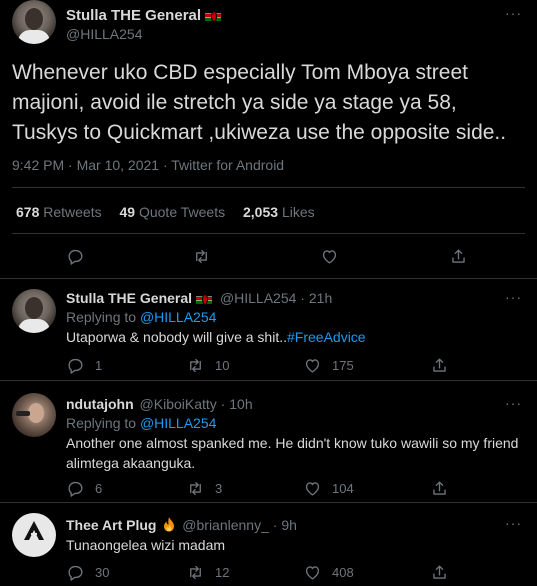  I want to click on quotes-label: Quote Tweets, so click(182, 212).